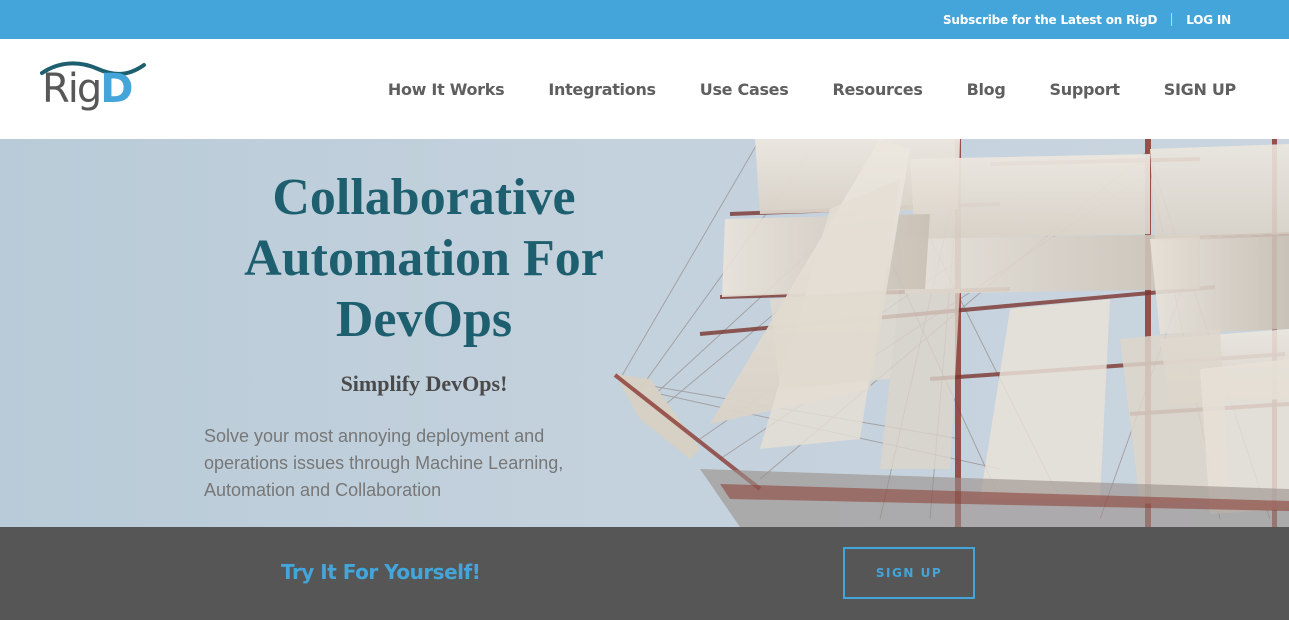 The height and width of the screenshot is (620, 1289). What do you see at coordinates (1200, 89) in the screenshot?
I see `nav-sign-up: SIGN UP` at bounding box center [1200, 89].